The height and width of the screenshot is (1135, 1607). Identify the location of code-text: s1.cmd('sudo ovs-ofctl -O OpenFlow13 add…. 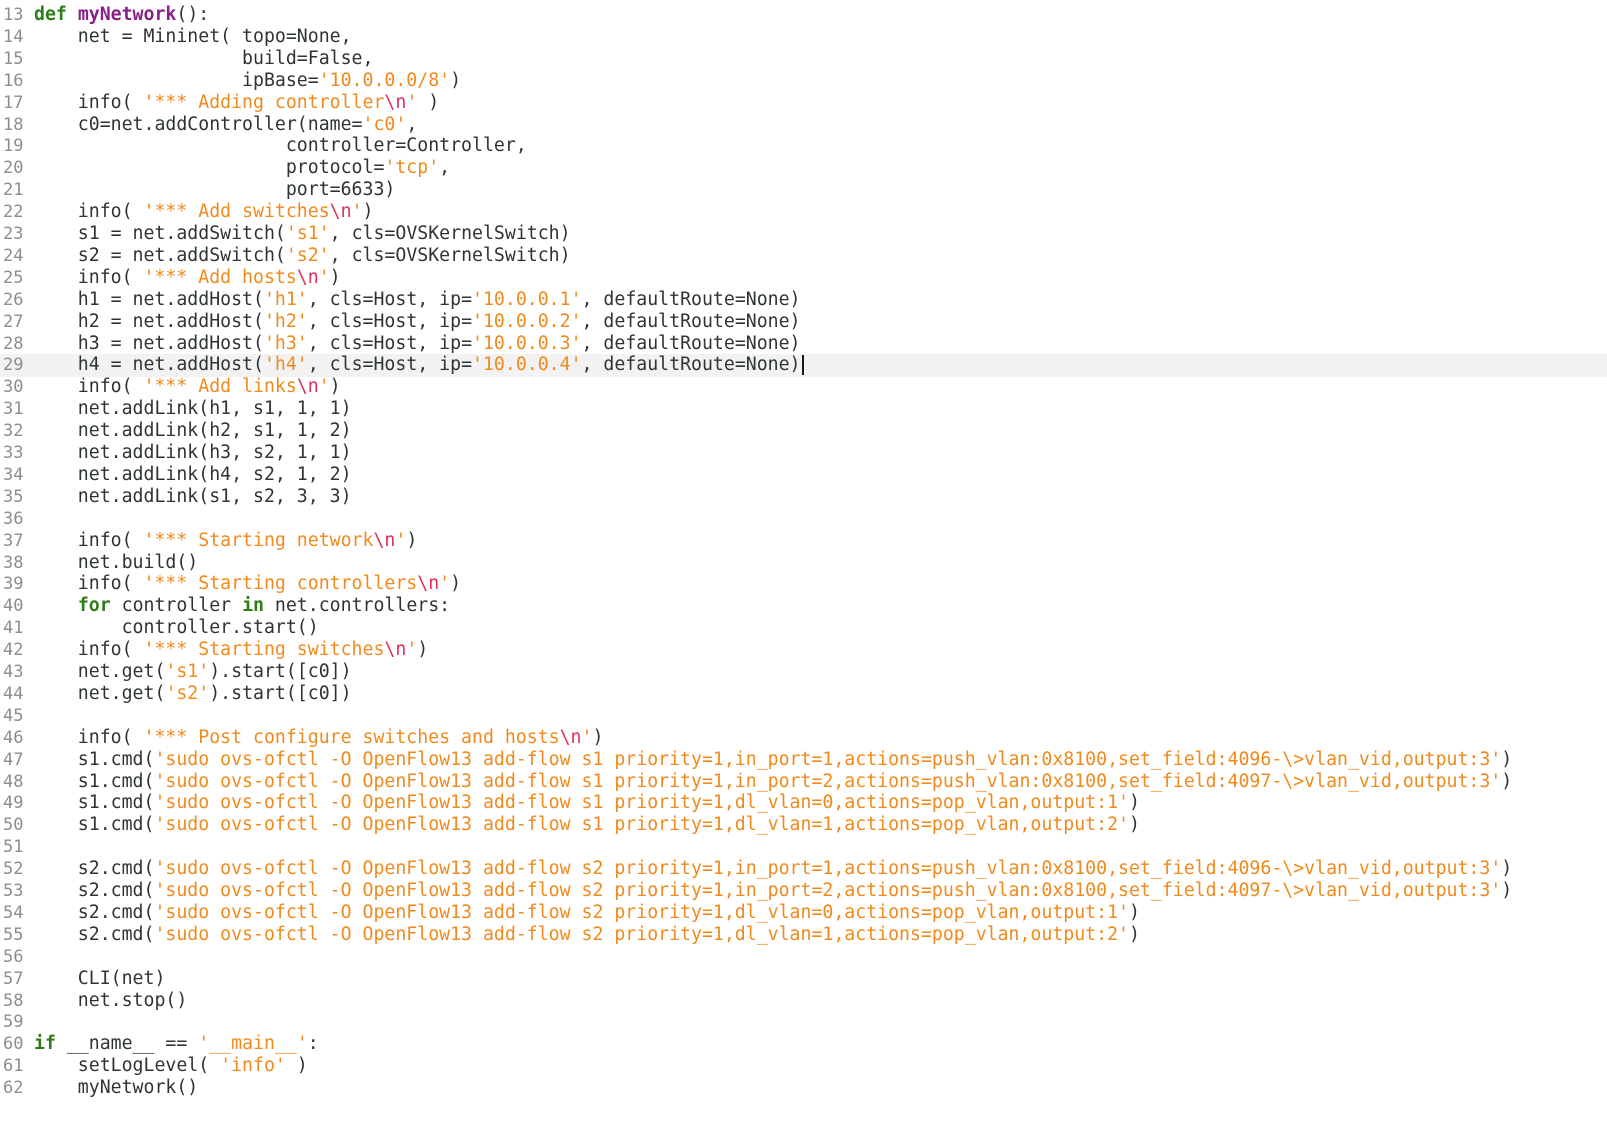
(587, 803).